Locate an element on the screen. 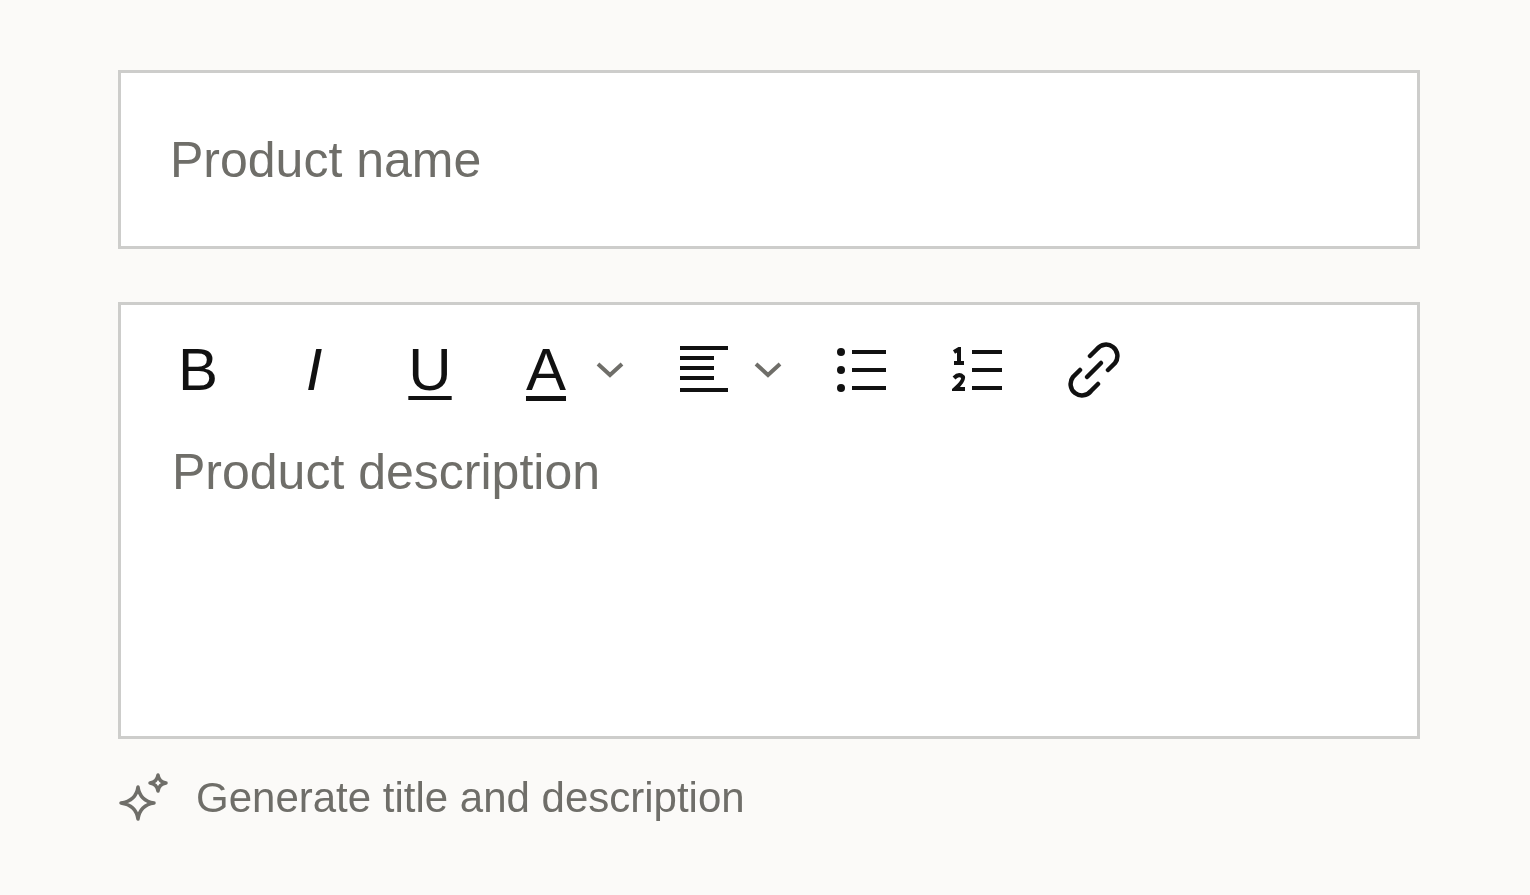 This screenshot has height=895, width=1530. format-button: U is located at coordinates (430, 370).